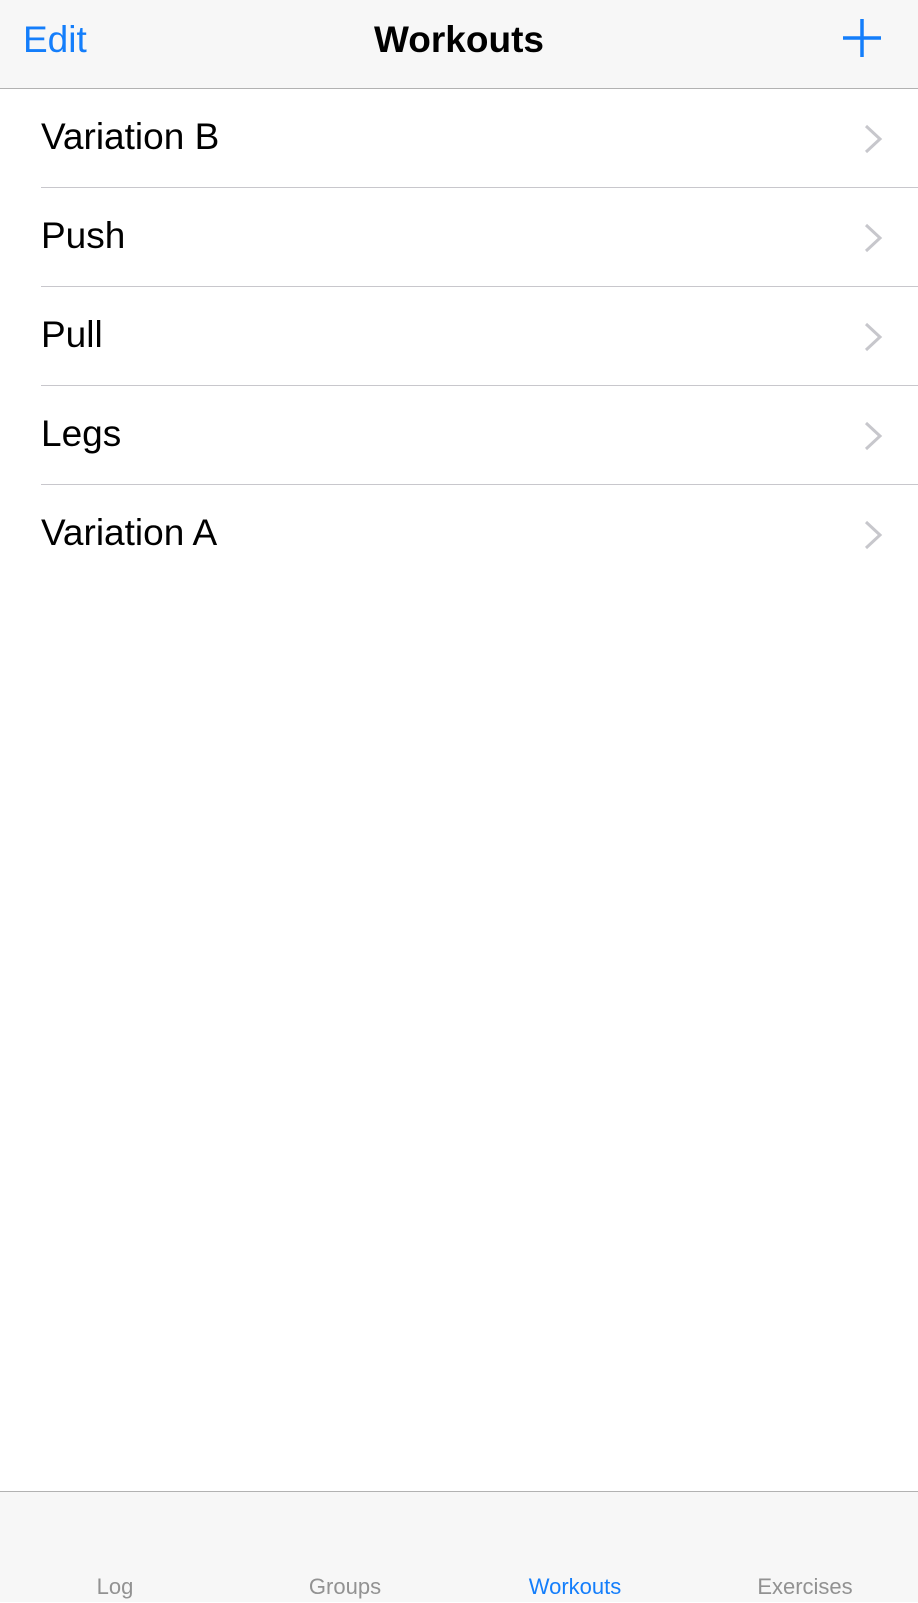  Describe the element at coordinates (459, 435) in the screenshot. I see `workout-row-legs: Legs` at that location.